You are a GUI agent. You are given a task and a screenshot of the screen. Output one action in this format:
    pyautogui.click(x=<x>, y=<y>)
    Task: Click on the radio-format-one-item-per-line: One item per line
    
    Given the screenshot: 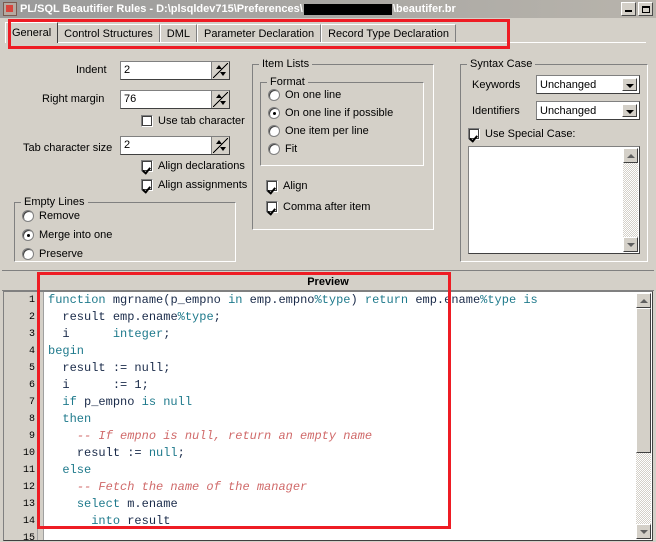 What is the action you would take?
    pyautogui.click(x=318, y=131)
    